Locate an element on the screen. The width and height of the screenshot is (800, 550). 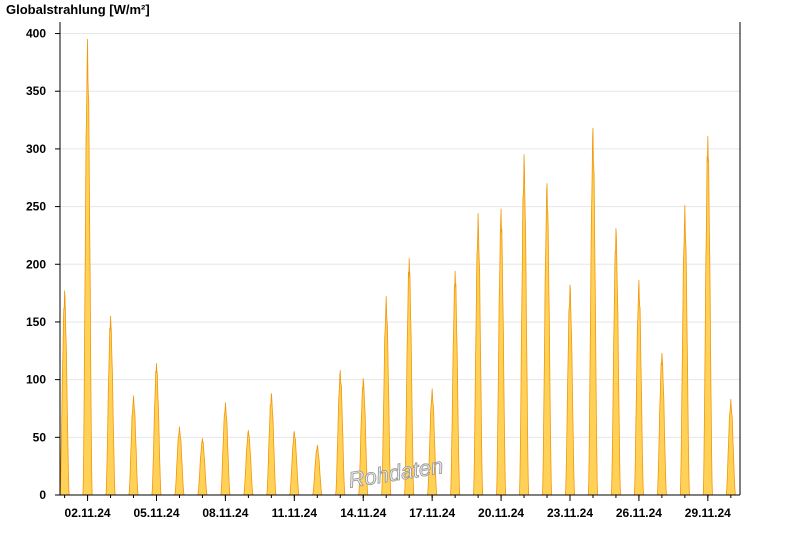
radiation-peak-21.11.24 is located at coordinates (524, 325).